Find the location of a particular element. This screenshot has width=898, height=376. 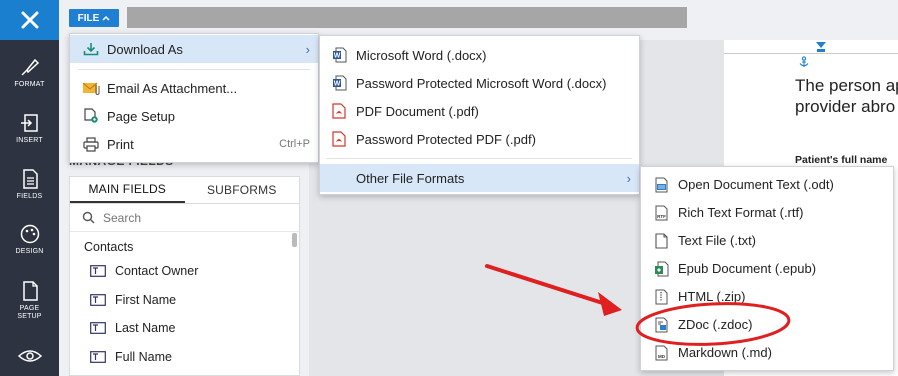

search-row is located at coordinates (184, 218).